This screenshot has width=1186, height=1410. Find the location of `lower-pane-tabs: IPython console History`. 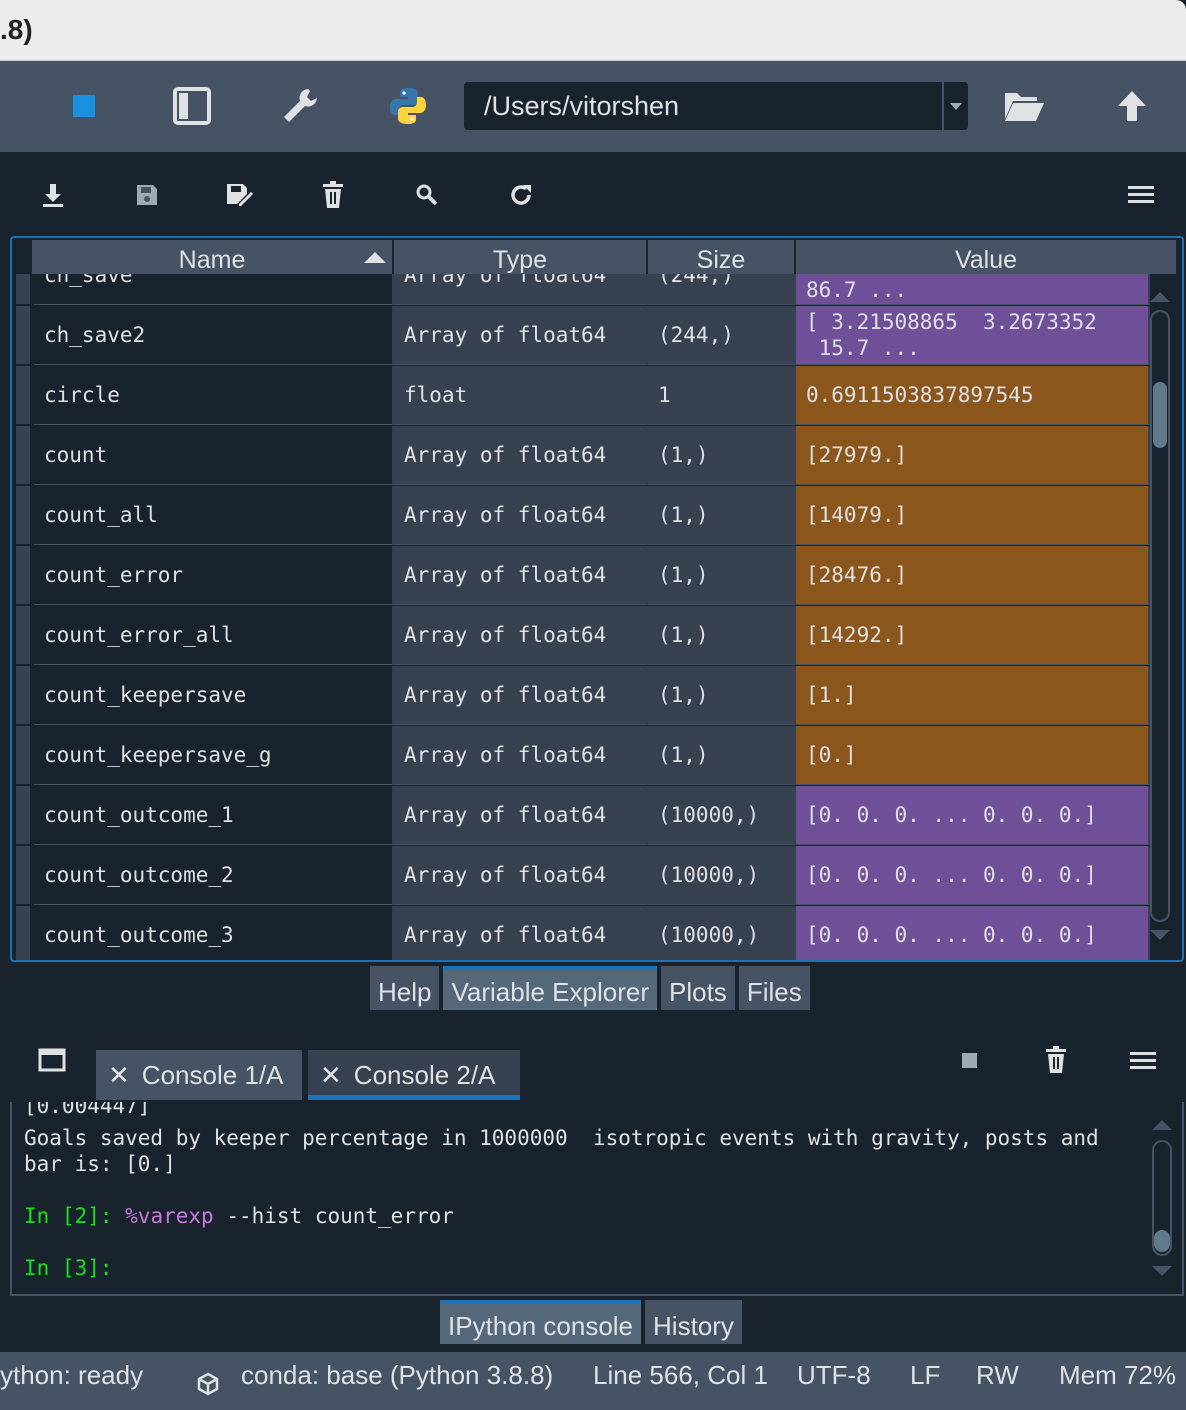

lower-pane-tabs: IPython console History is located at coordinates (591, 1322).